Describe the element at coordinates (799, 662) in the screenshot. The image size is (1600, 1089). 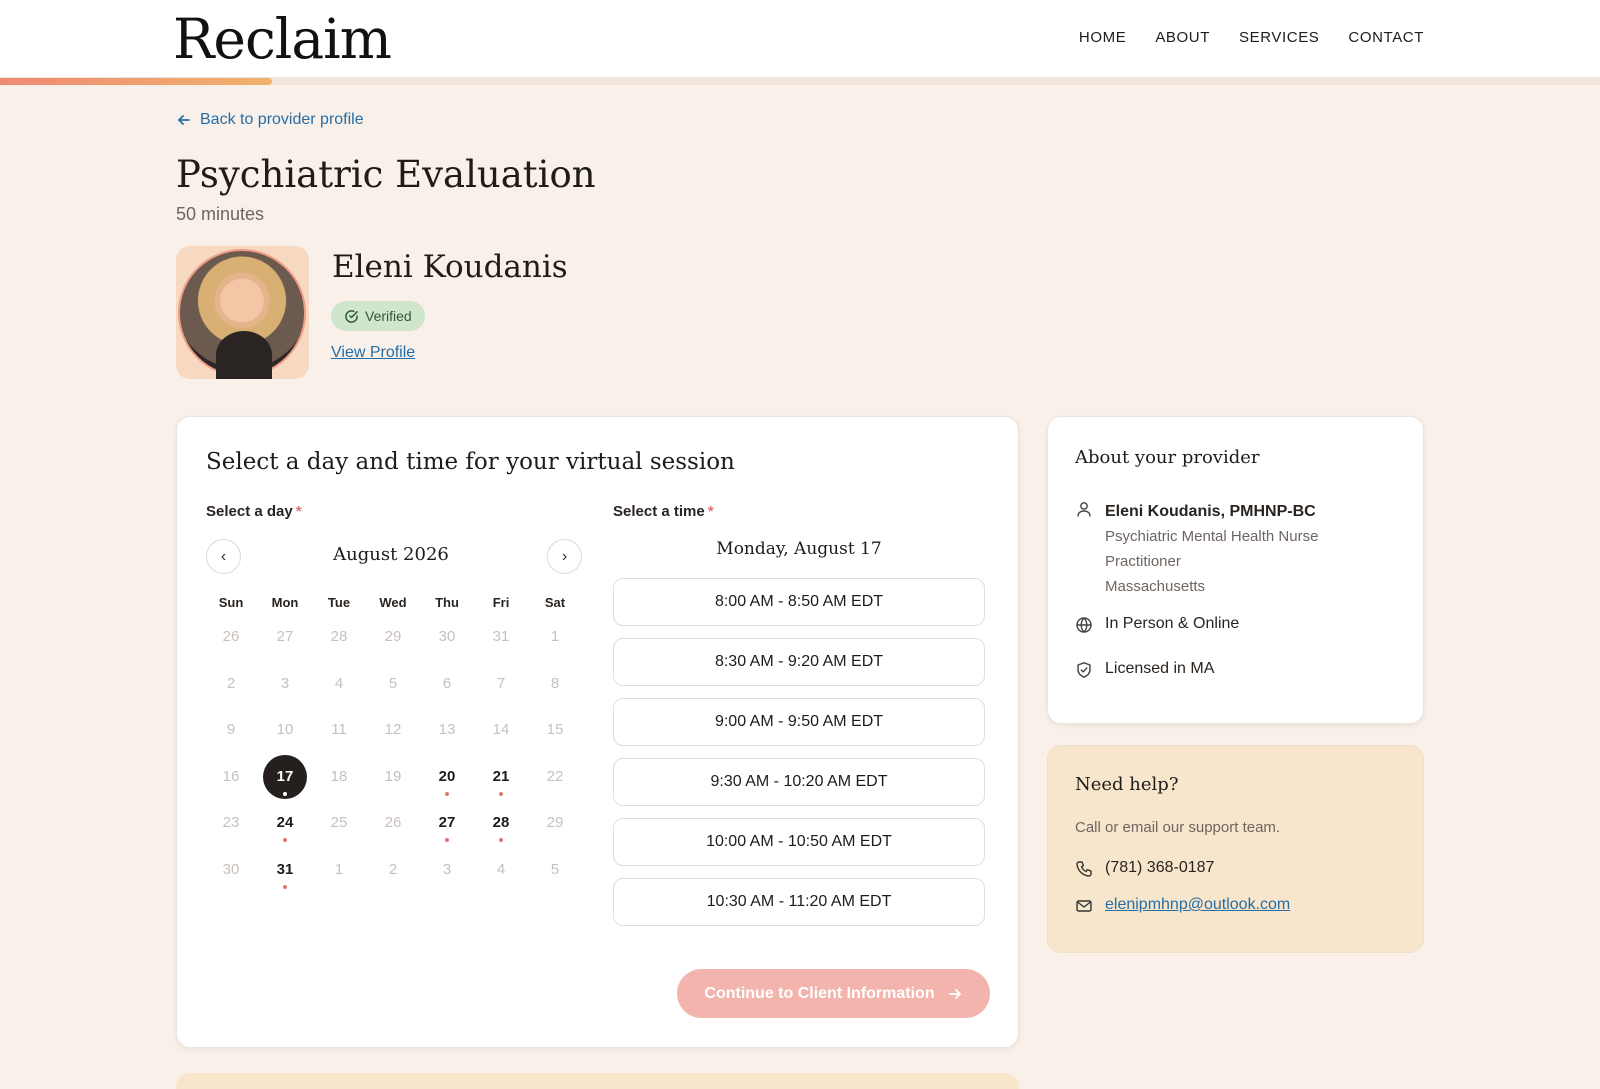
I see `time-slot-button: 8:30 AM - 9:20 AM EDT` at that location.